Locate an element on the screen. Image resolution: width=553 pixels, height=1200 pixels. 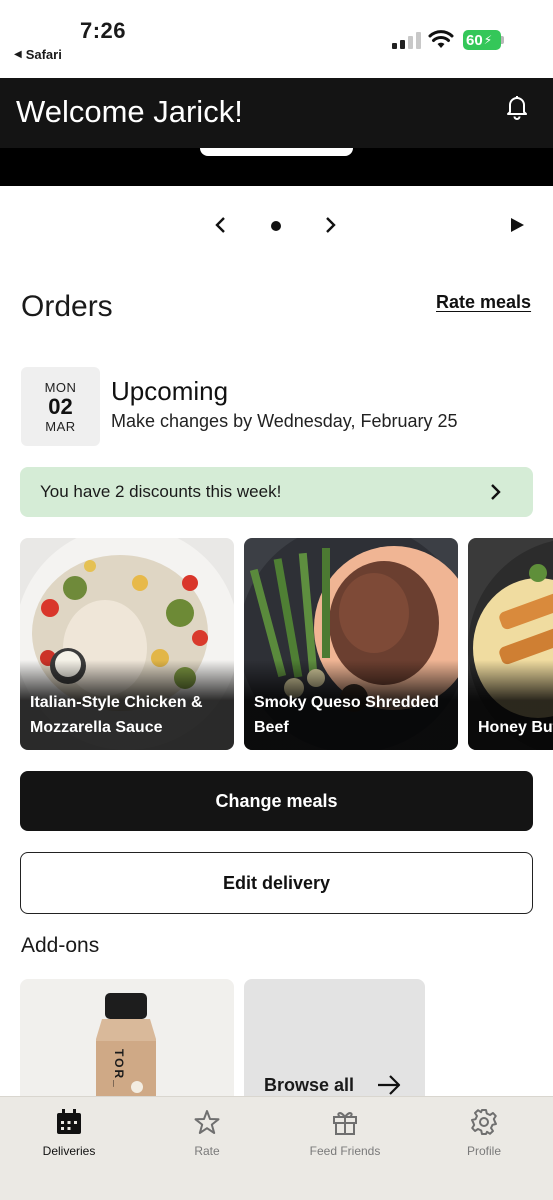
battery-tip is located at coordinates (502, 40).